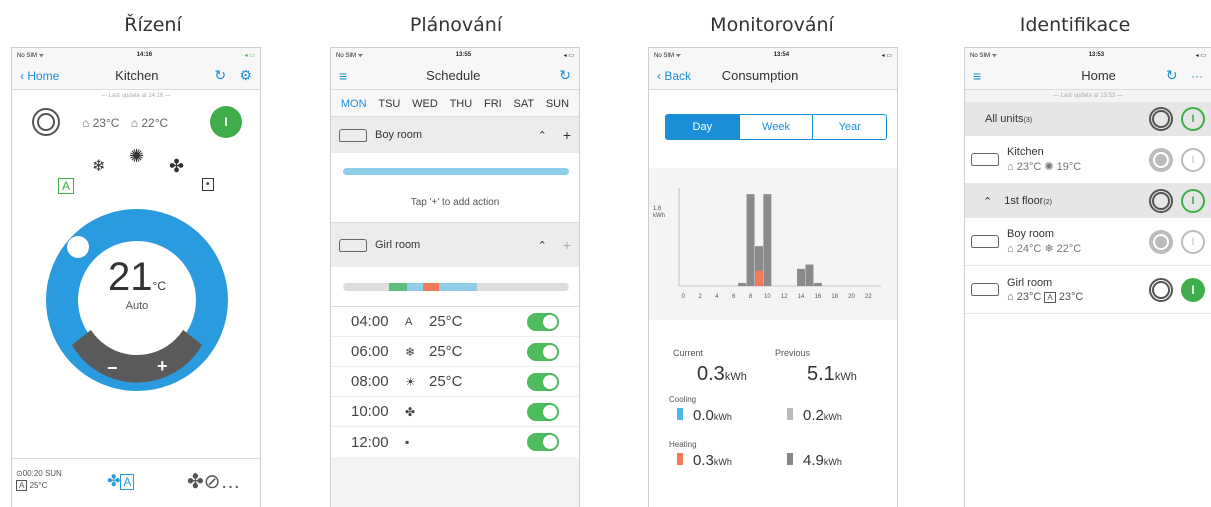  What do you see at coordinates (683, 399) in the screenshot?
I see `cooling-label: Cooling` at bounding box center [683, 399].